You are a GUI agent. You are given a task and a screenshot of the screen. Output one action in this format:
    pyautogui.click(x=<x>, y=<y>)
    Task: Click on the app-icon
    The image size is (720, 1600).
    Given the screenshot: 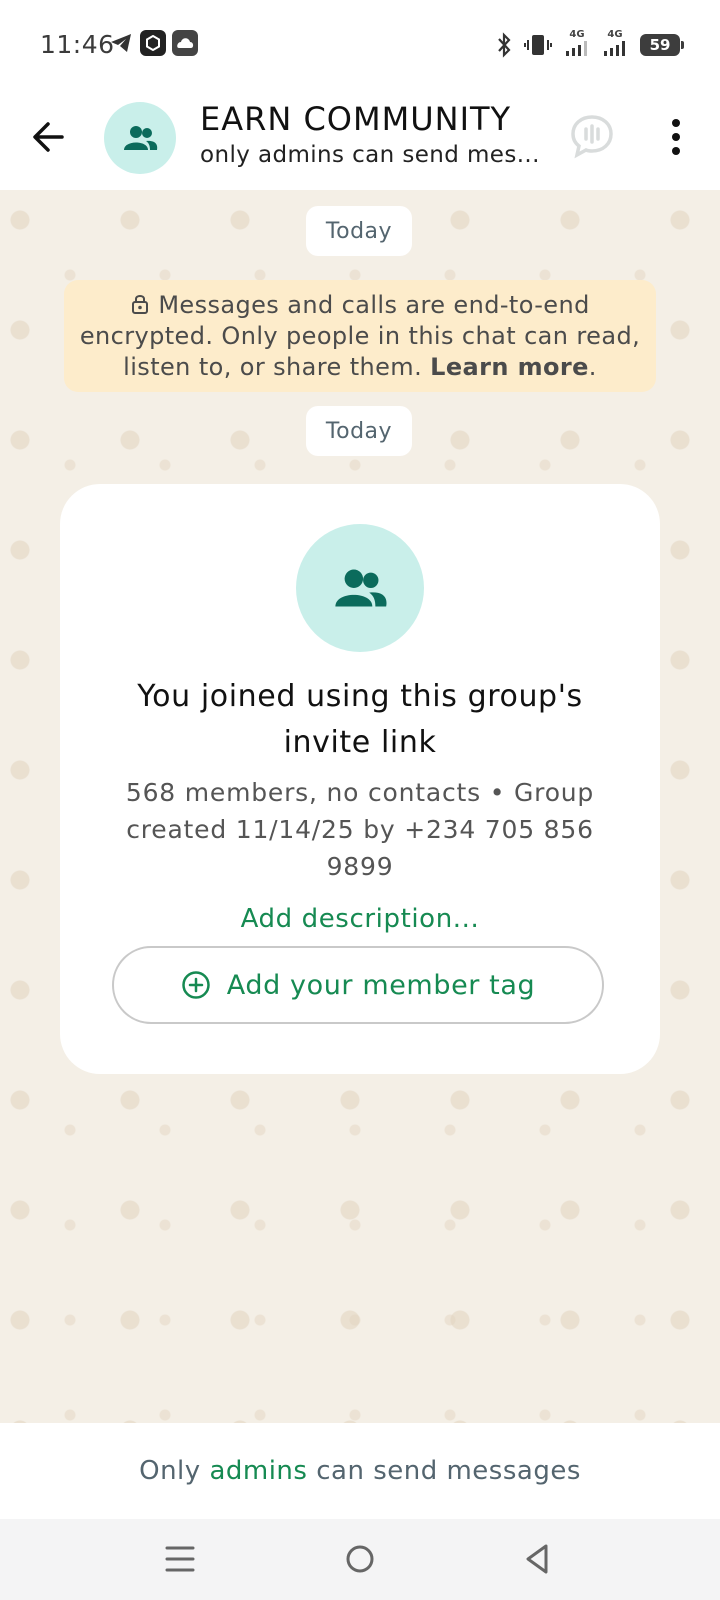 What is the action you would take?
    pyautogui.click(x=153, y=43)
    